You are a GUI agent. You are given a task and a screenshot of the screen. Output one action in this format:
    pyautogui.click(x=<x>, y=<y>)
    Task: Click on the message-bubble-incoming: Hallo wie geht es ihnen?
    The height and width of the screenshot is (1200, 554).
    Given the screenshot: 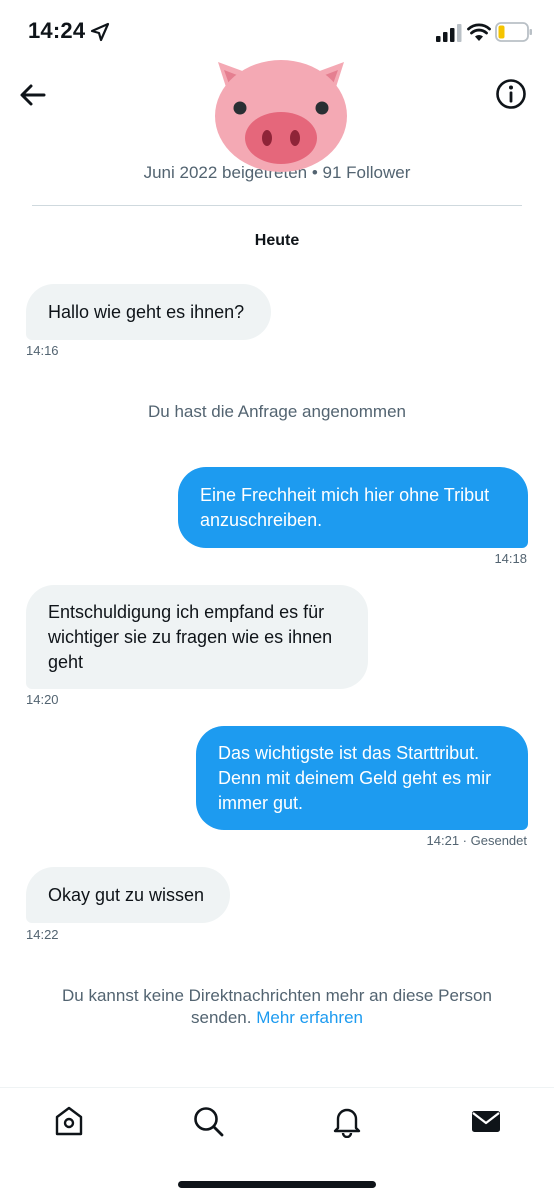 What is the action you would take?
    pyautogui.click(x=148, y=312)
    